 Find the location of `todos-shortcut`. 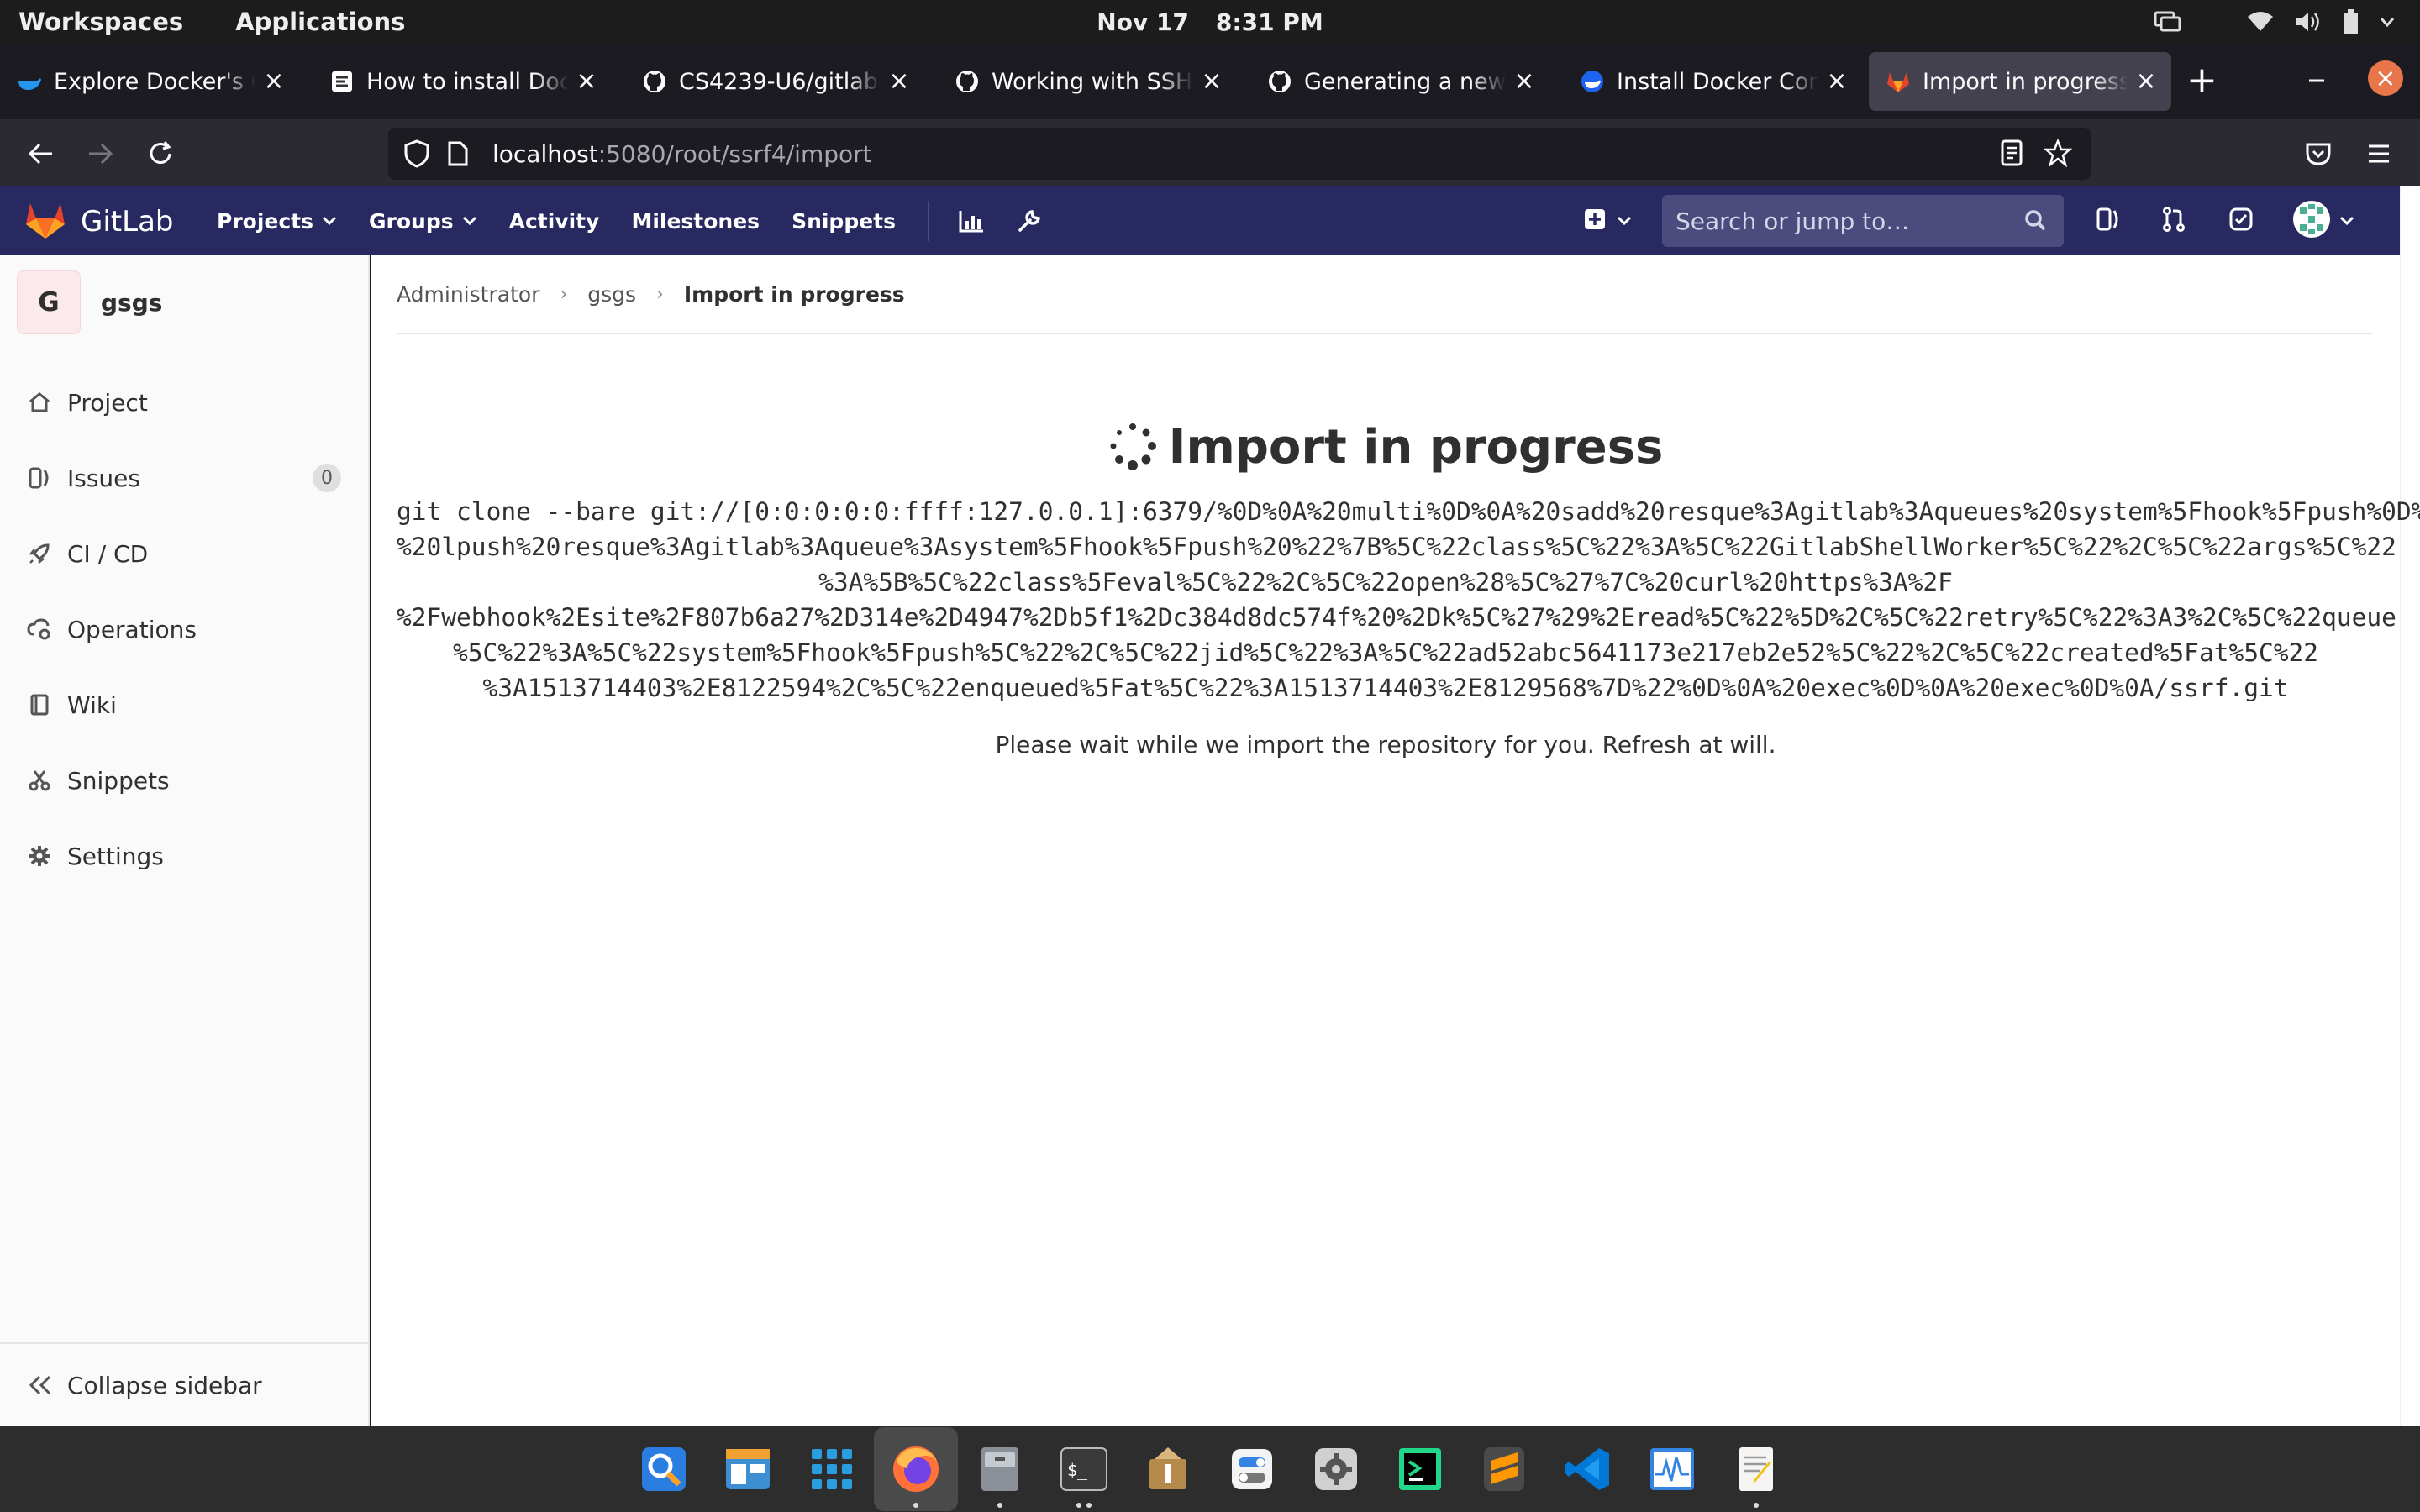

todos-shortcut is located at coordinates (2241, 220).